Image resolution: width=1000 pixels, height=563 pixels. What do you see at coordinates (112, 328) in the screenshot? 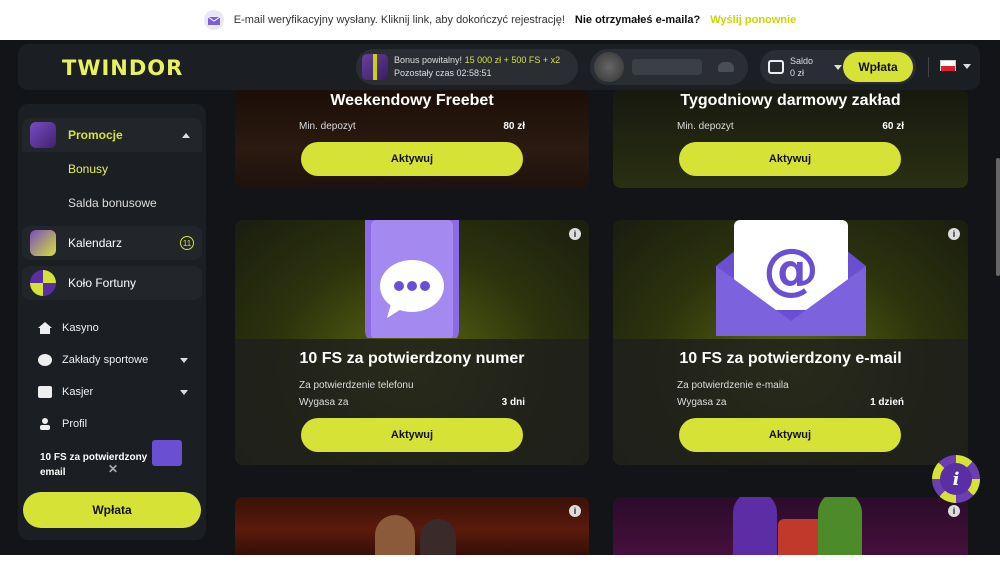
I see `sidebar-item-casino: Kasyno` at bounding box center [112, 328].